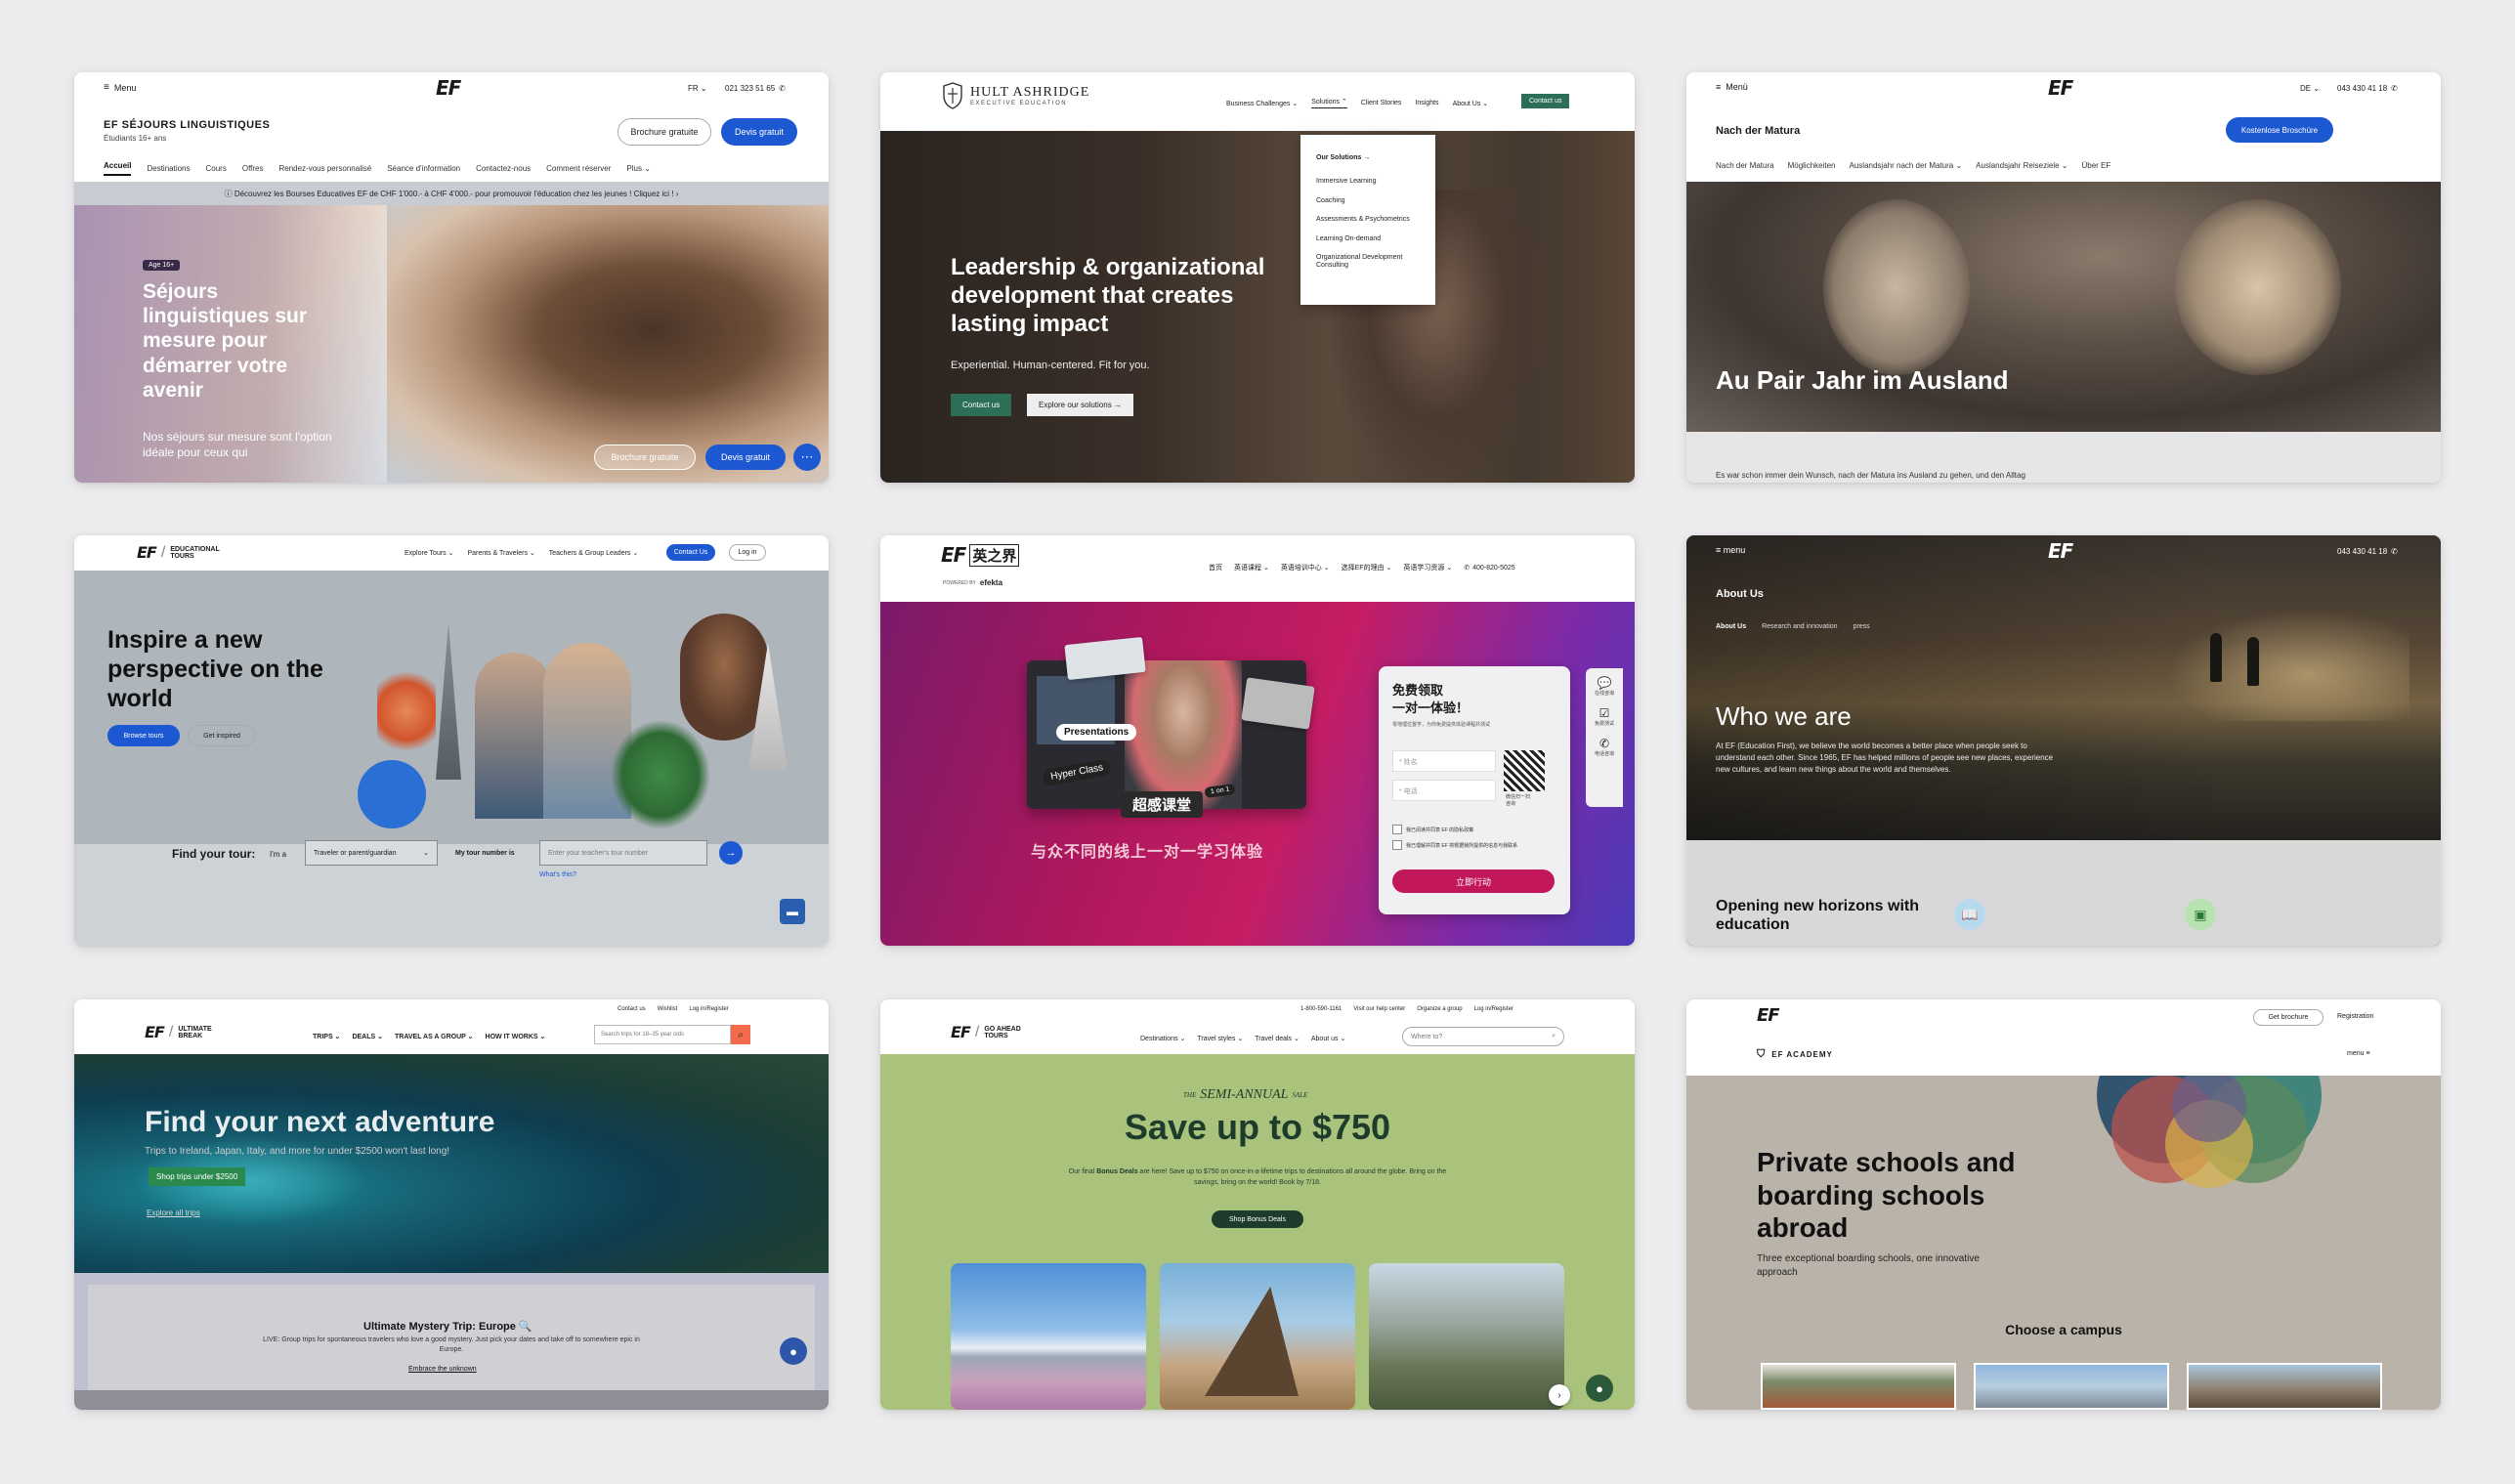 The height and width of the screenshot is (1484, 2515). What do you see at coordinates (2310, 88) in the screenshot?
I see `language-select: DE ⌄` at bounding box center [2310, 88].